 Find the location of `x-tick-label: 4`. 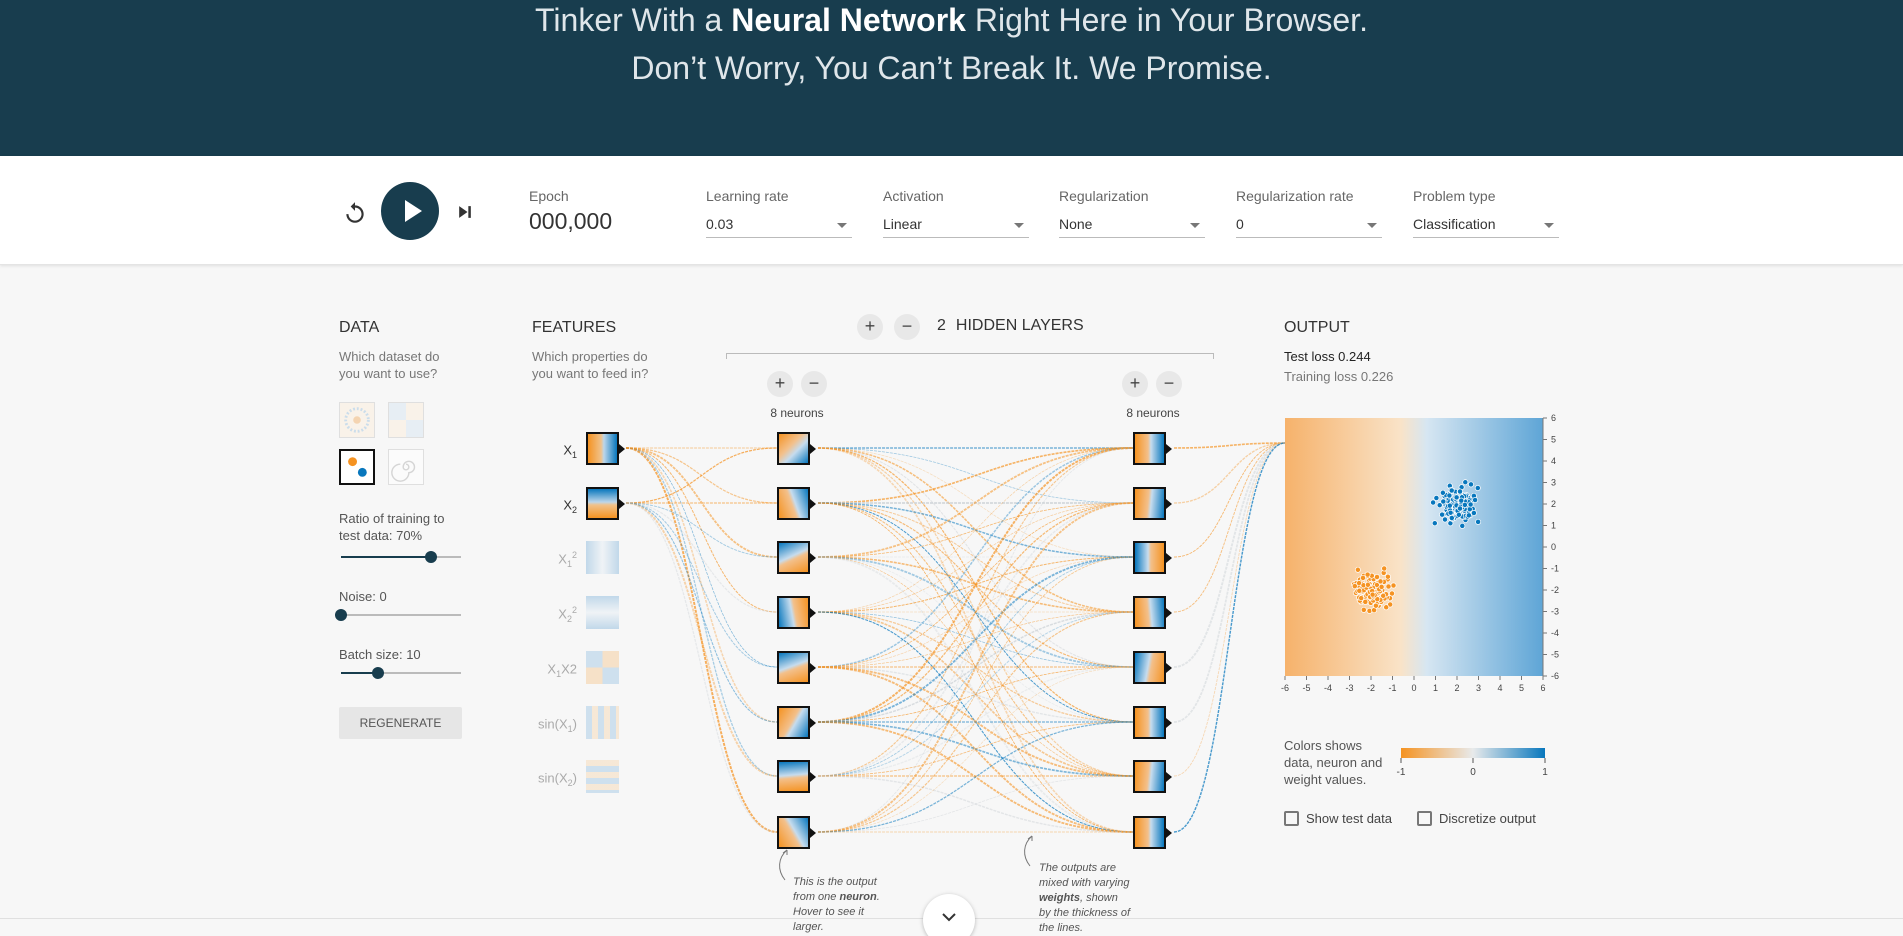

x-tick-label: 4 is located at coordinates (1499, 688).